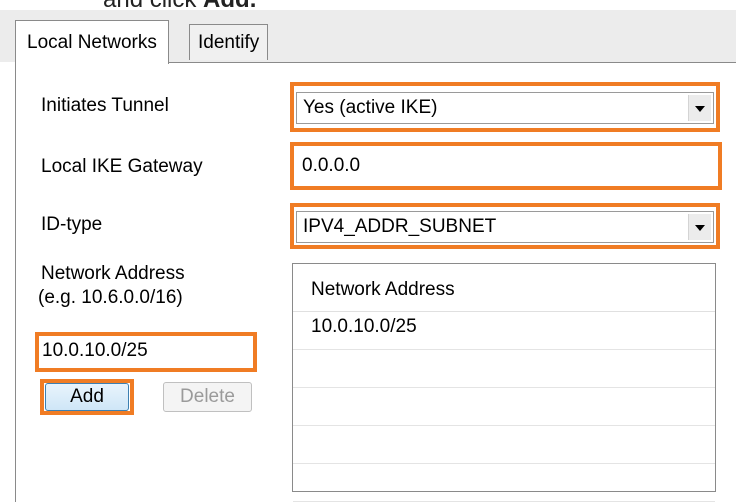  What do you see at coordinates (105, 105) in the screenshot?
I see `initiates-tunnel-label: Initiates Tunnel` at bounding box center [105, 105].